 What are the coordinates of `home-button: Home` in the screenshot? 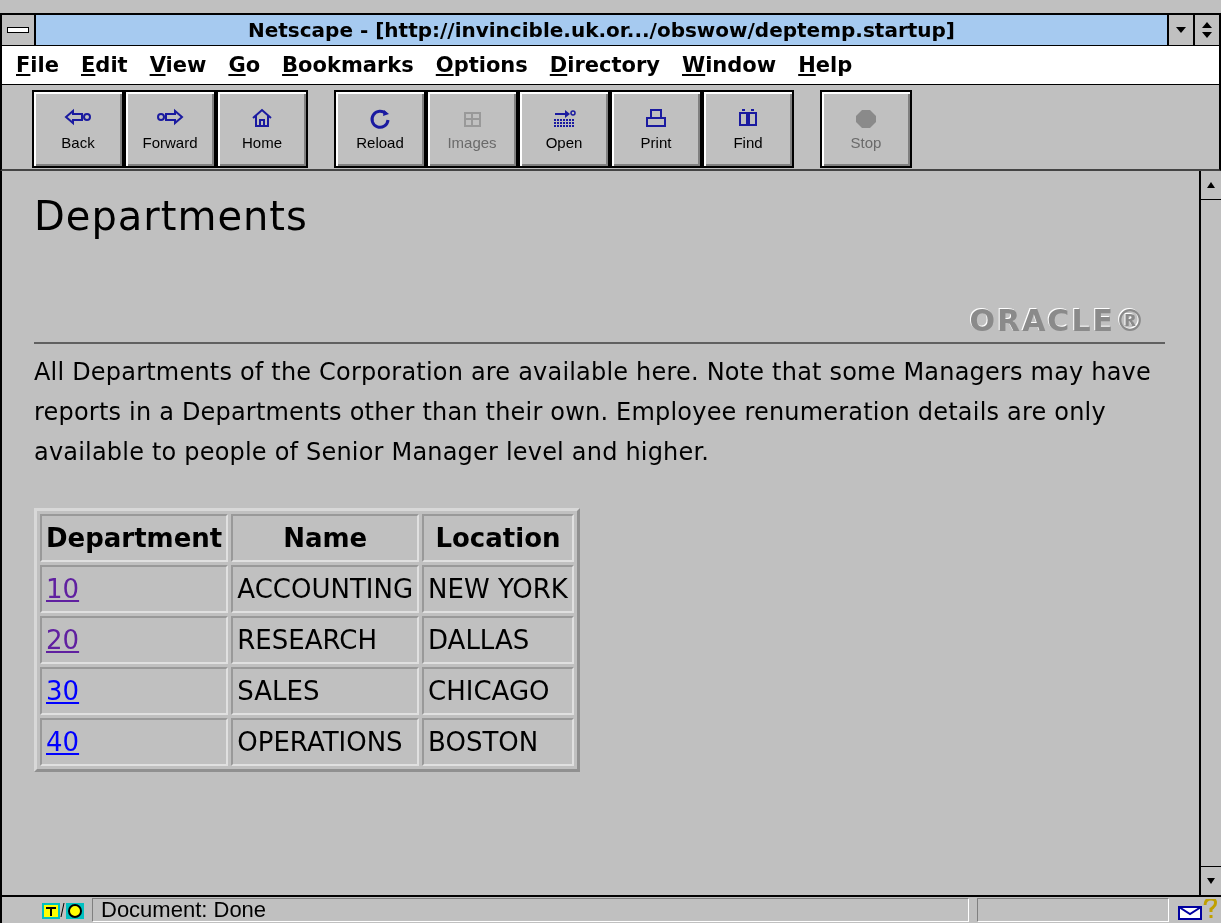 It's located at (262, 129).